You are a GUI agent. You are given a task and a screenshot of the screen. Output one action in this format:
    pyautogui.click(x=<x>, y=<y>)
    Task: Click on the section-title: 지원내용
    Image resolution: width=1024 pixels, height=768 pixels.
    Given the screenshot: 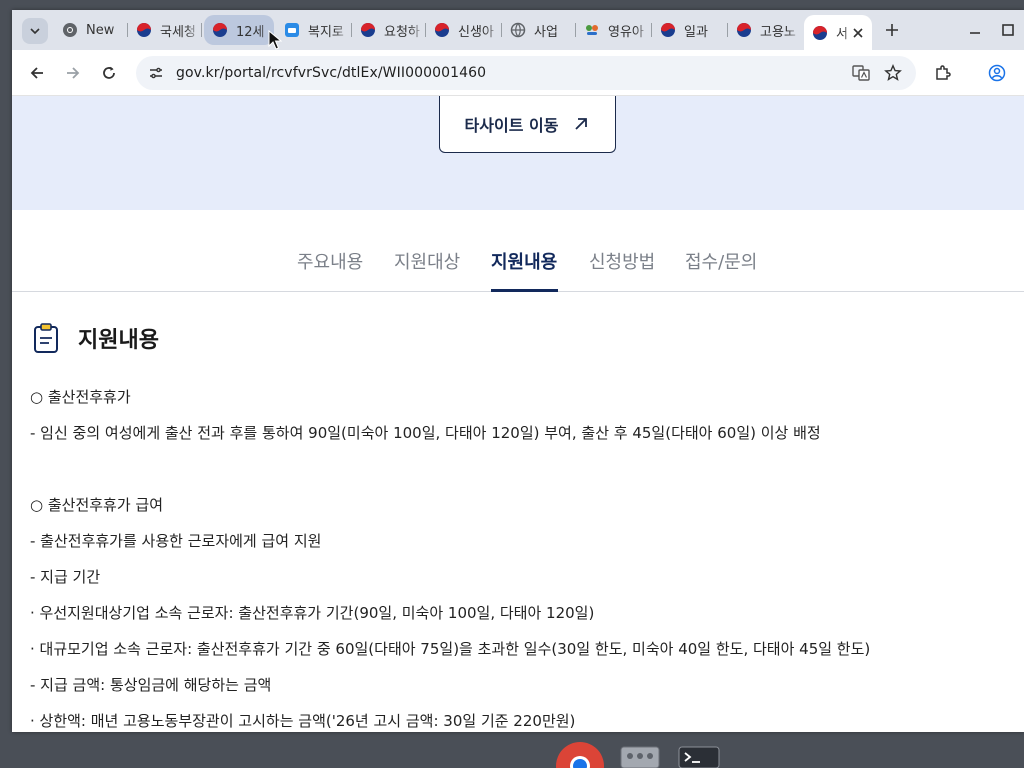 What is the action you would take?
    pyautogui.click(x=118, y=340)
    